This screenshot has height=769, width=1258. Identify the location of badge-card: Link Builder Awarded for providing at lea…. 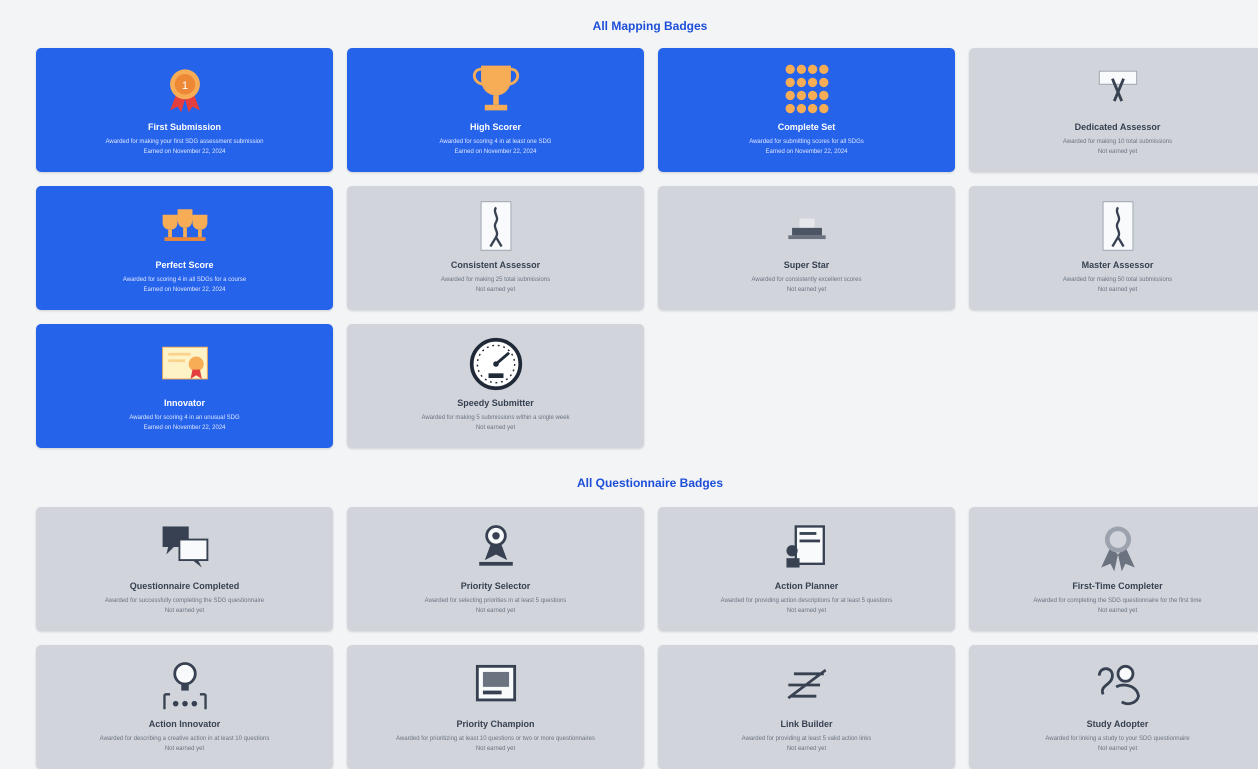
(806, 707).